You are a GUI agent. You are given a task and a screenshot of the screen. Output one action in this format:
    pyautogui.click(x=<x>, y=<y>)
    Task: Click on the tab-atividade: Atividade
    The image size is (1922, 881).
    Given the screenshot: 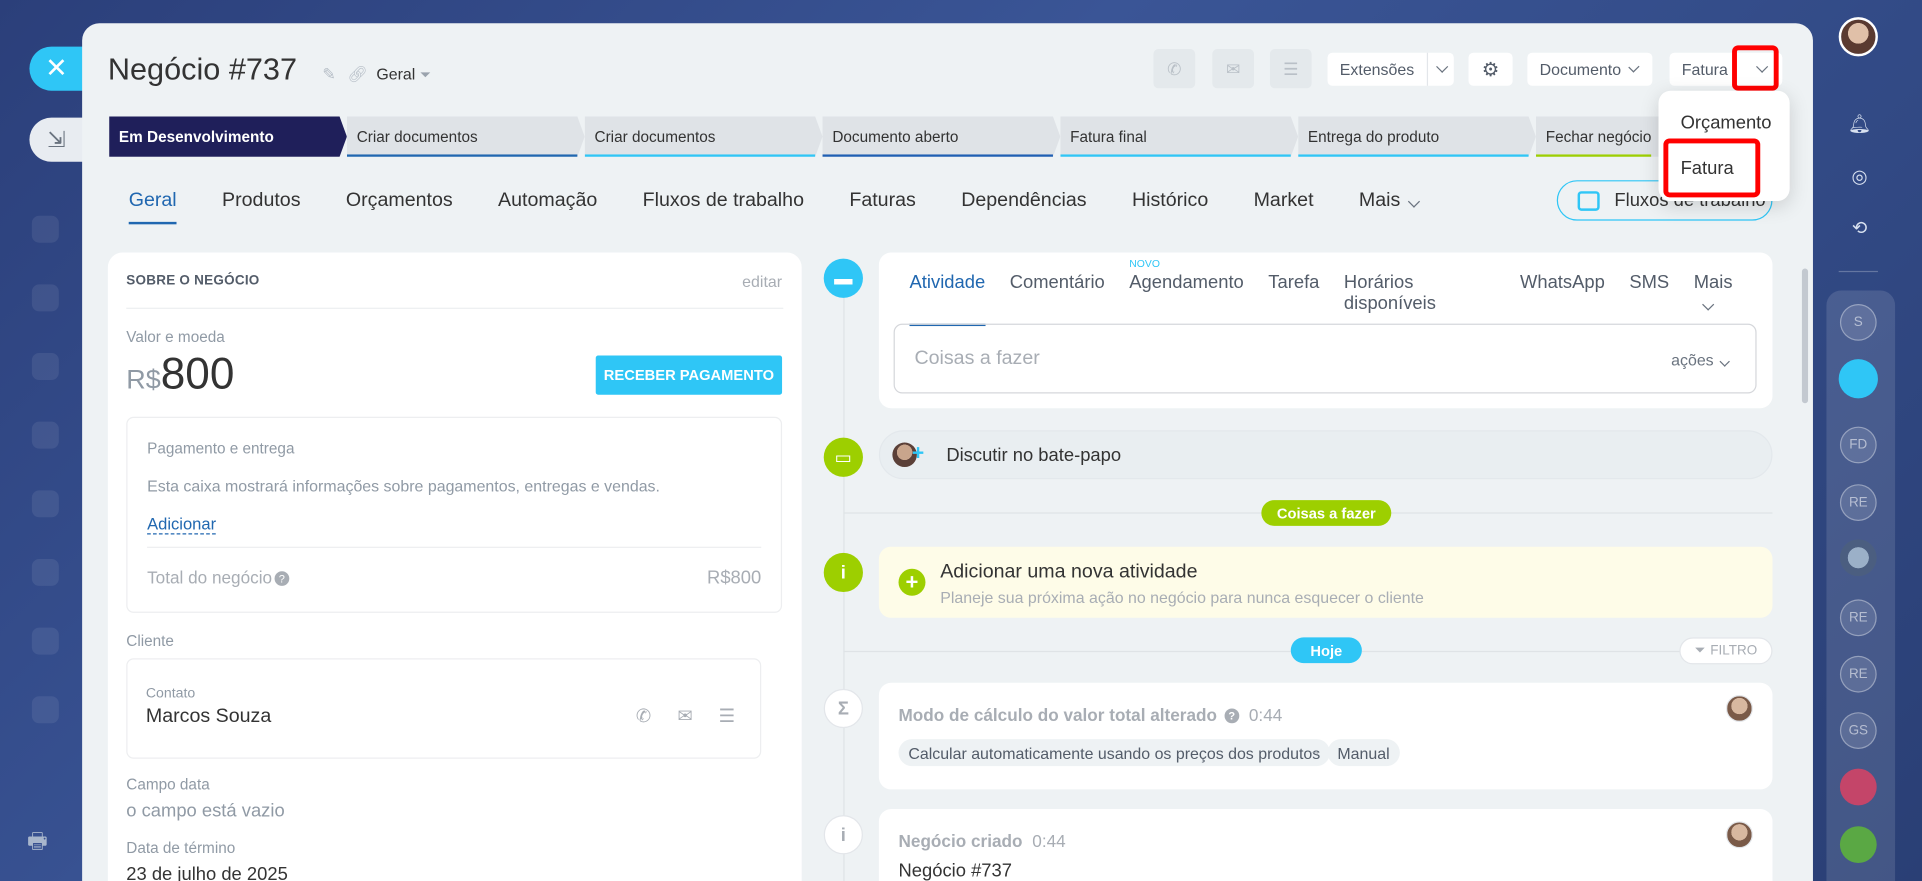 What is the action you would take?
    pyautogui.click(x=947, y=299)
    